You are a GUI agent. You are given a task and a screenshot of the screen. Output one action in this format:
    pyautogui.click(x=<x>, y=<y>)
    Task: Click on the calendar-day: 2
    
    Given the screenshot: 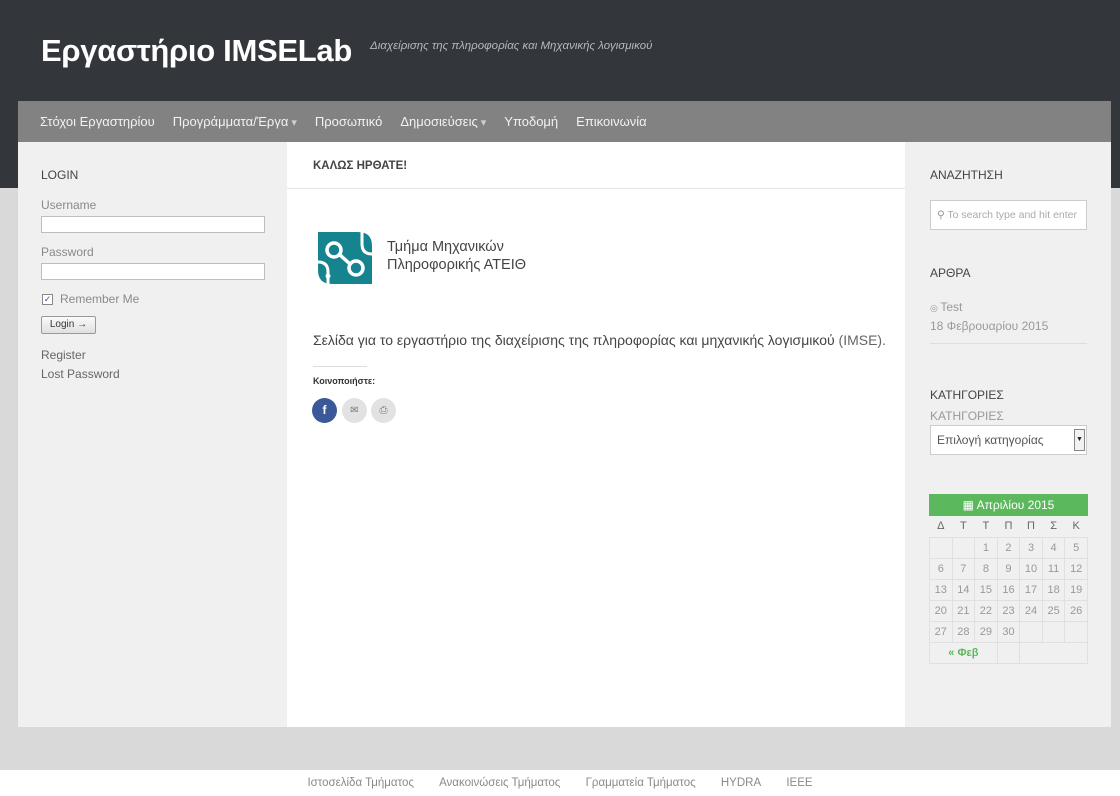 What is the action you would take?
    pyautogui.click(x=1008, y=547)
    